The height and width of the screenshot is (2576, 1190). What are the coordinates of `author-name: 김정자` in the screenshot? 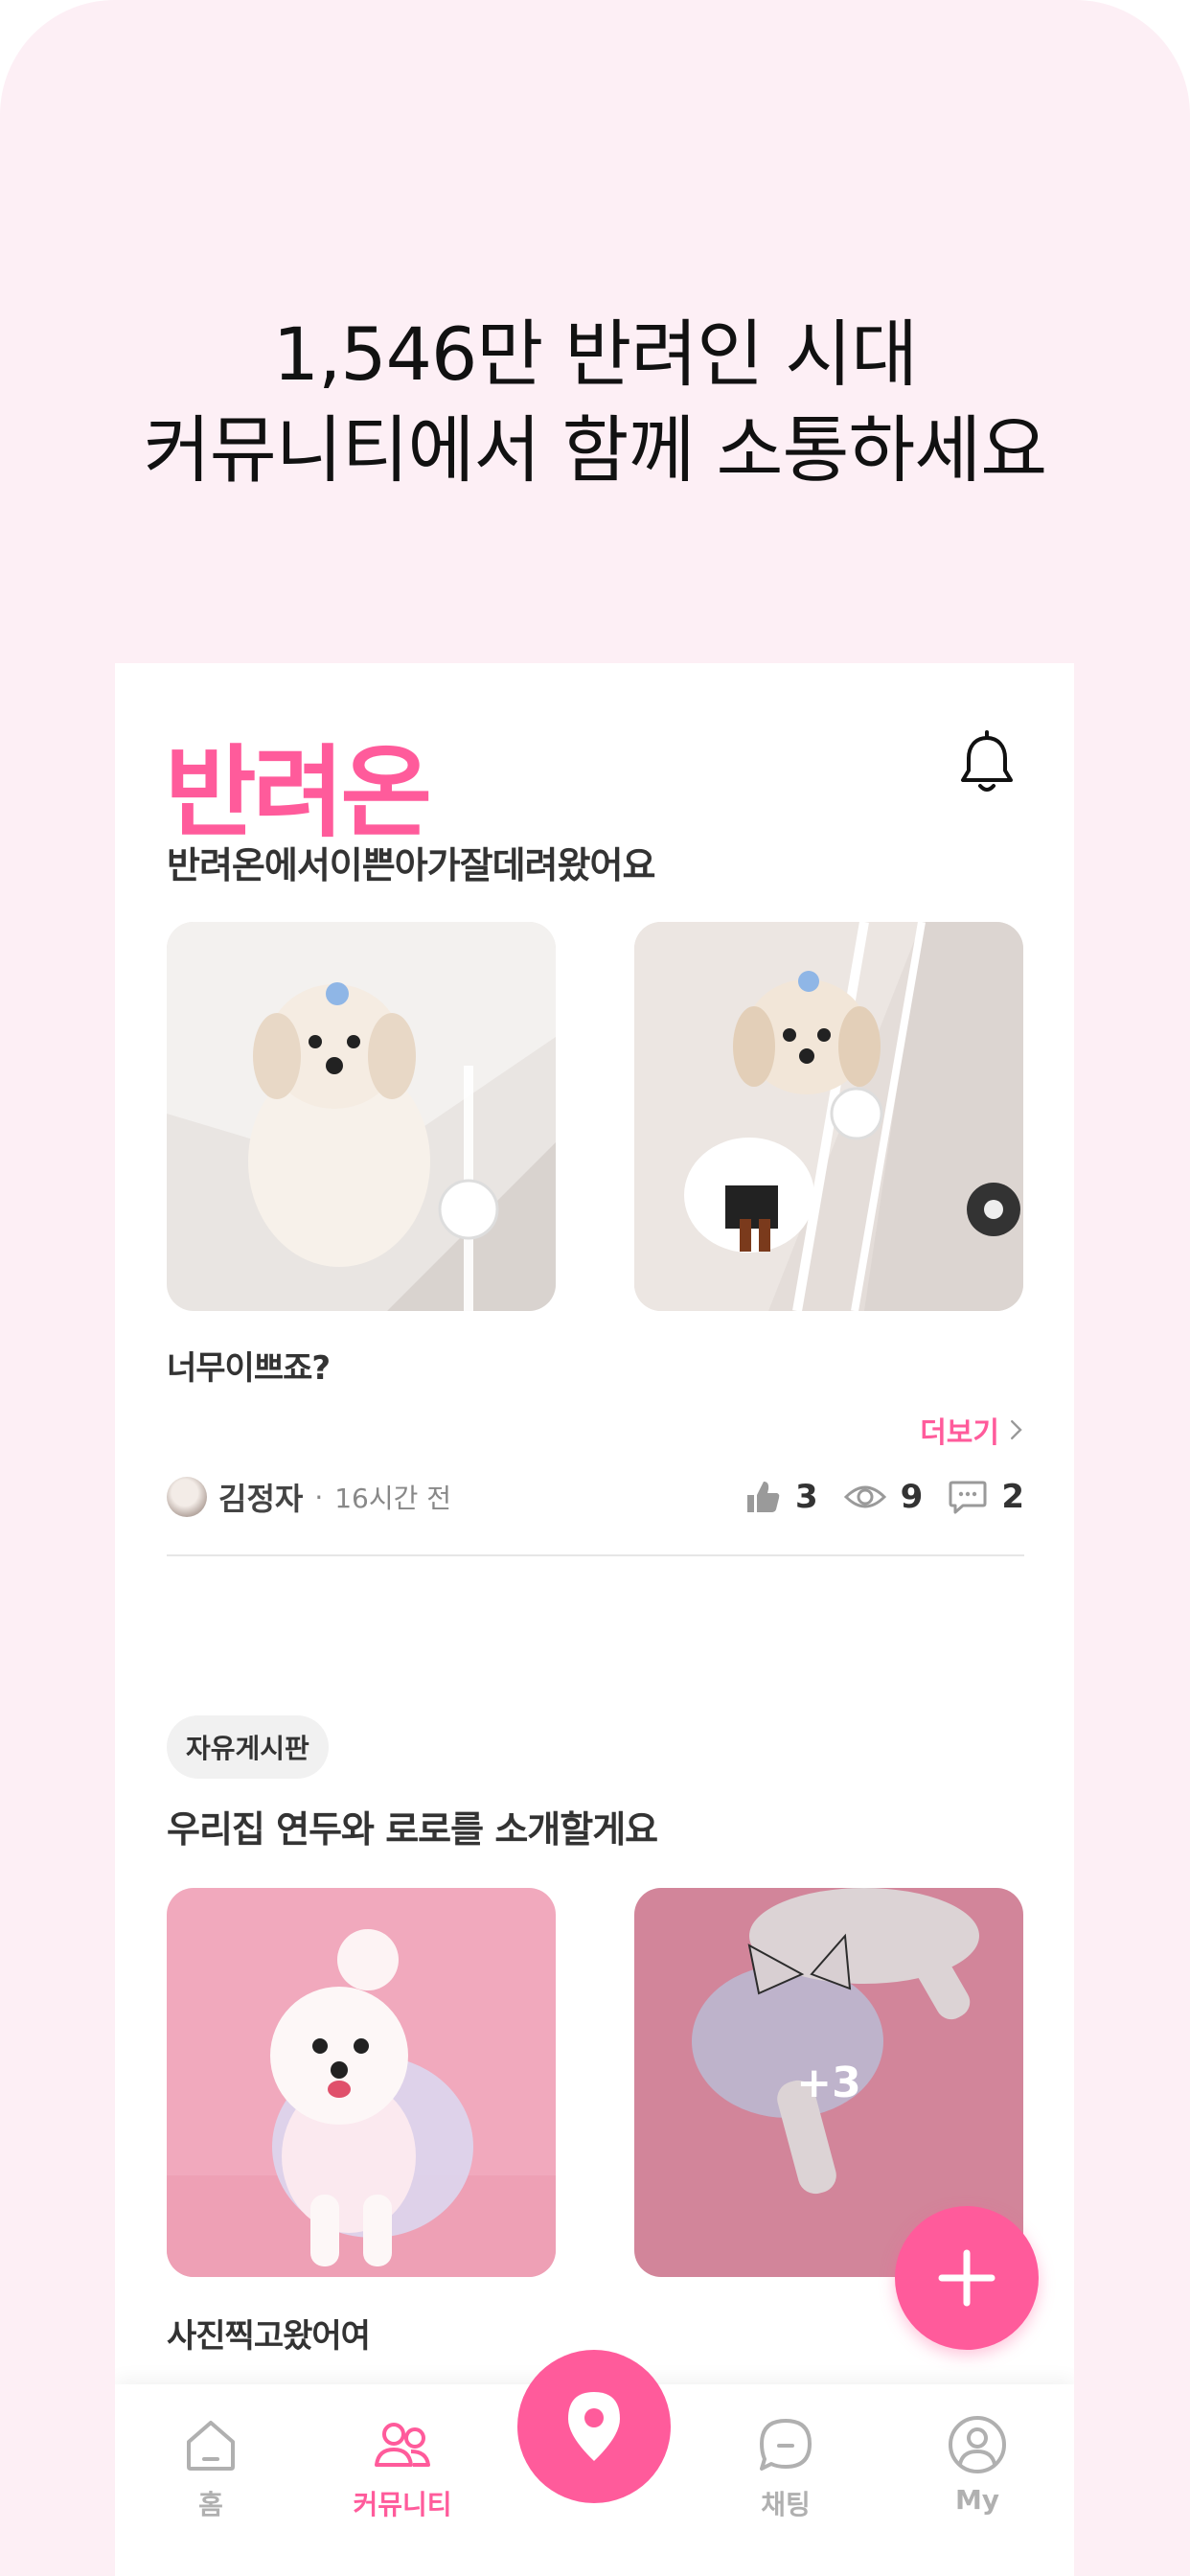 It's located at (261, 1499).